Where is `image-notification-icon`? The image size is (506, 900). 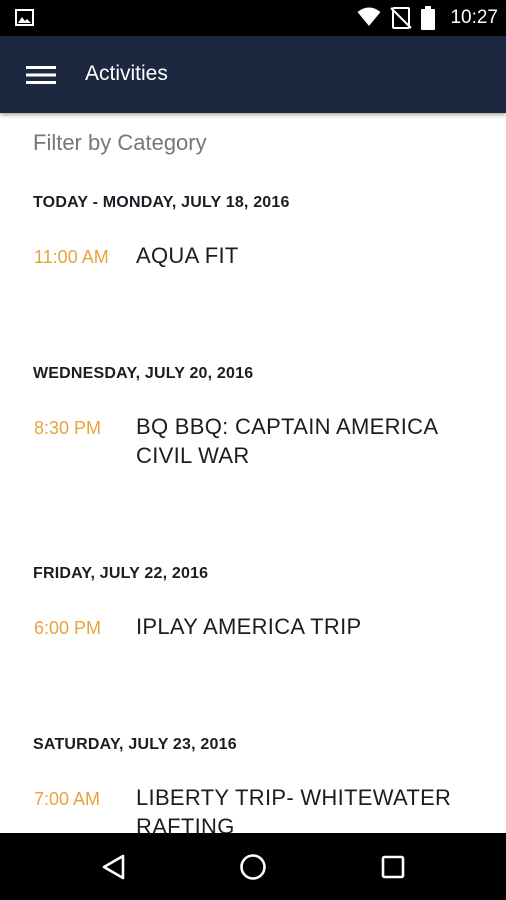 image-notification-icon is located at coordinates (24, 17).